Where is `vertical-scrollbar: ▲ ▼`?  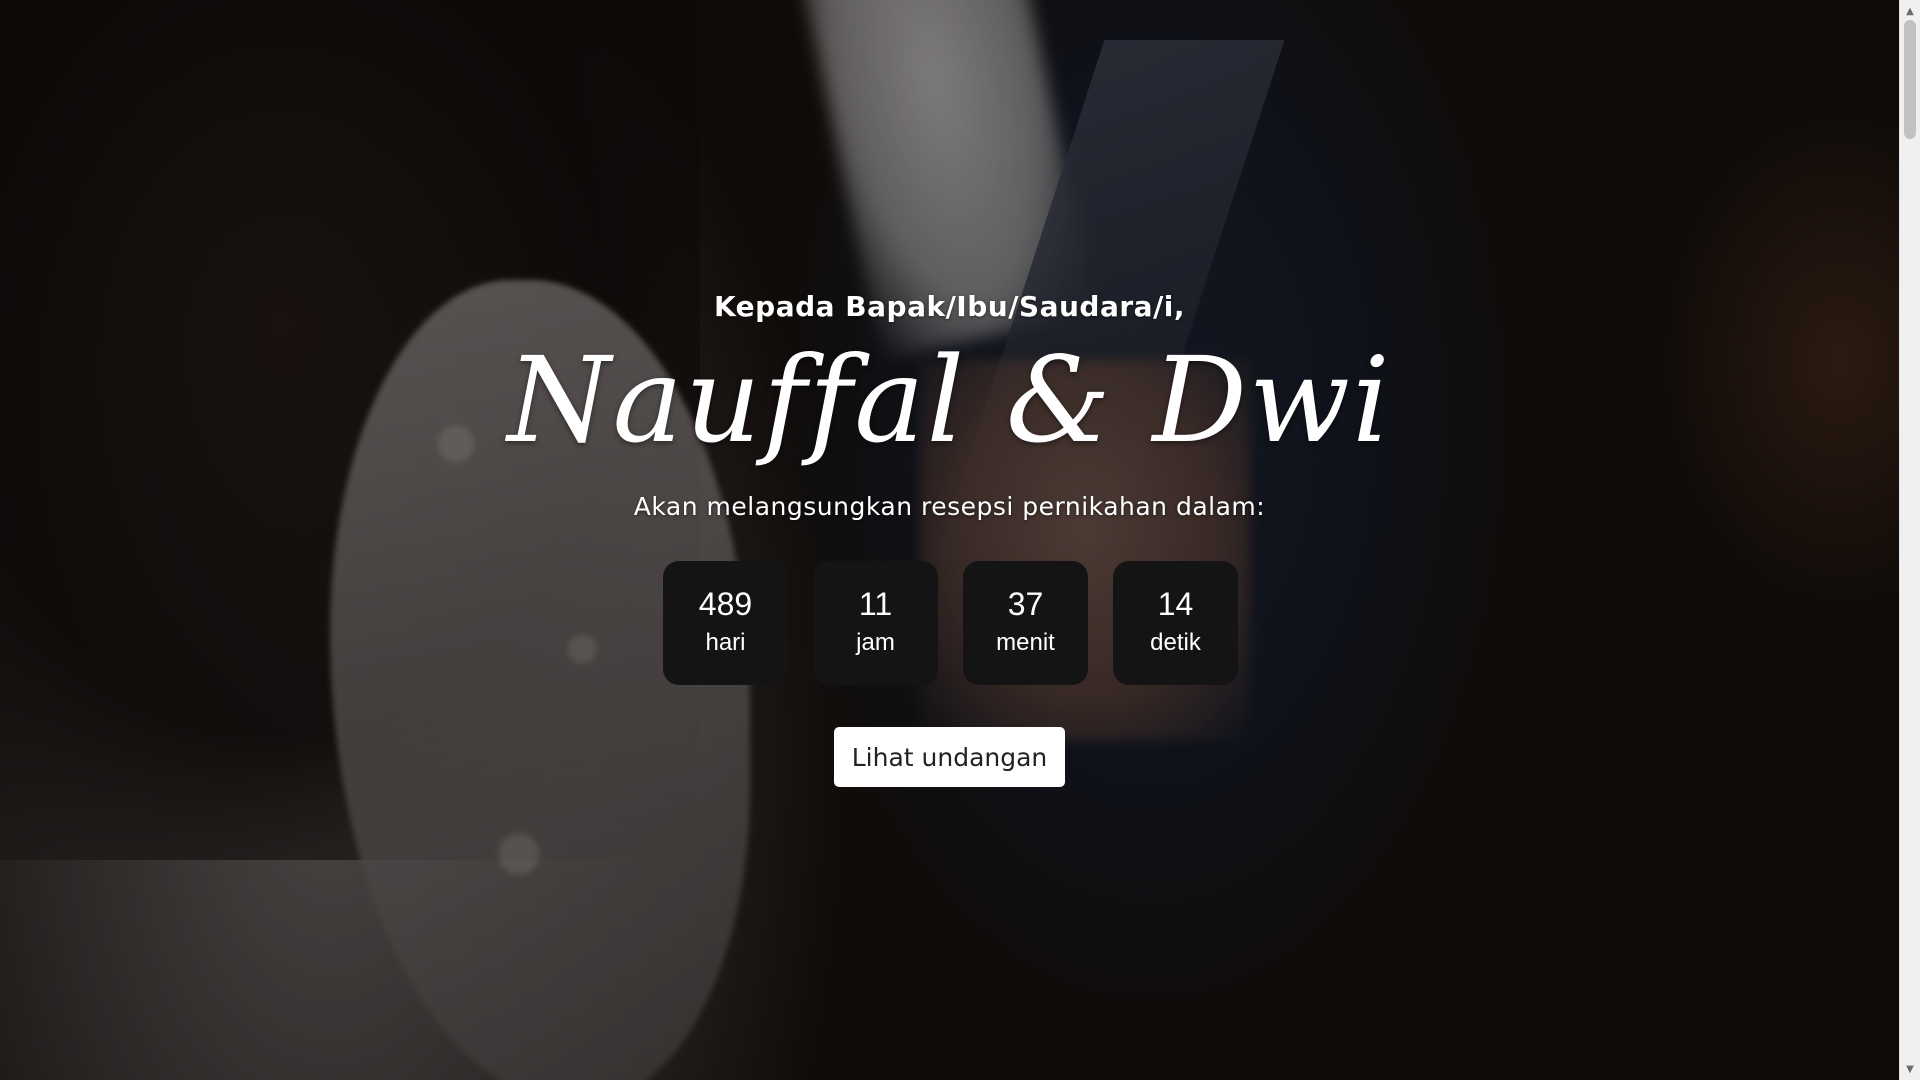
vertical-scrollbar: ▲ ▼ is located at coordinates (1909, 540).